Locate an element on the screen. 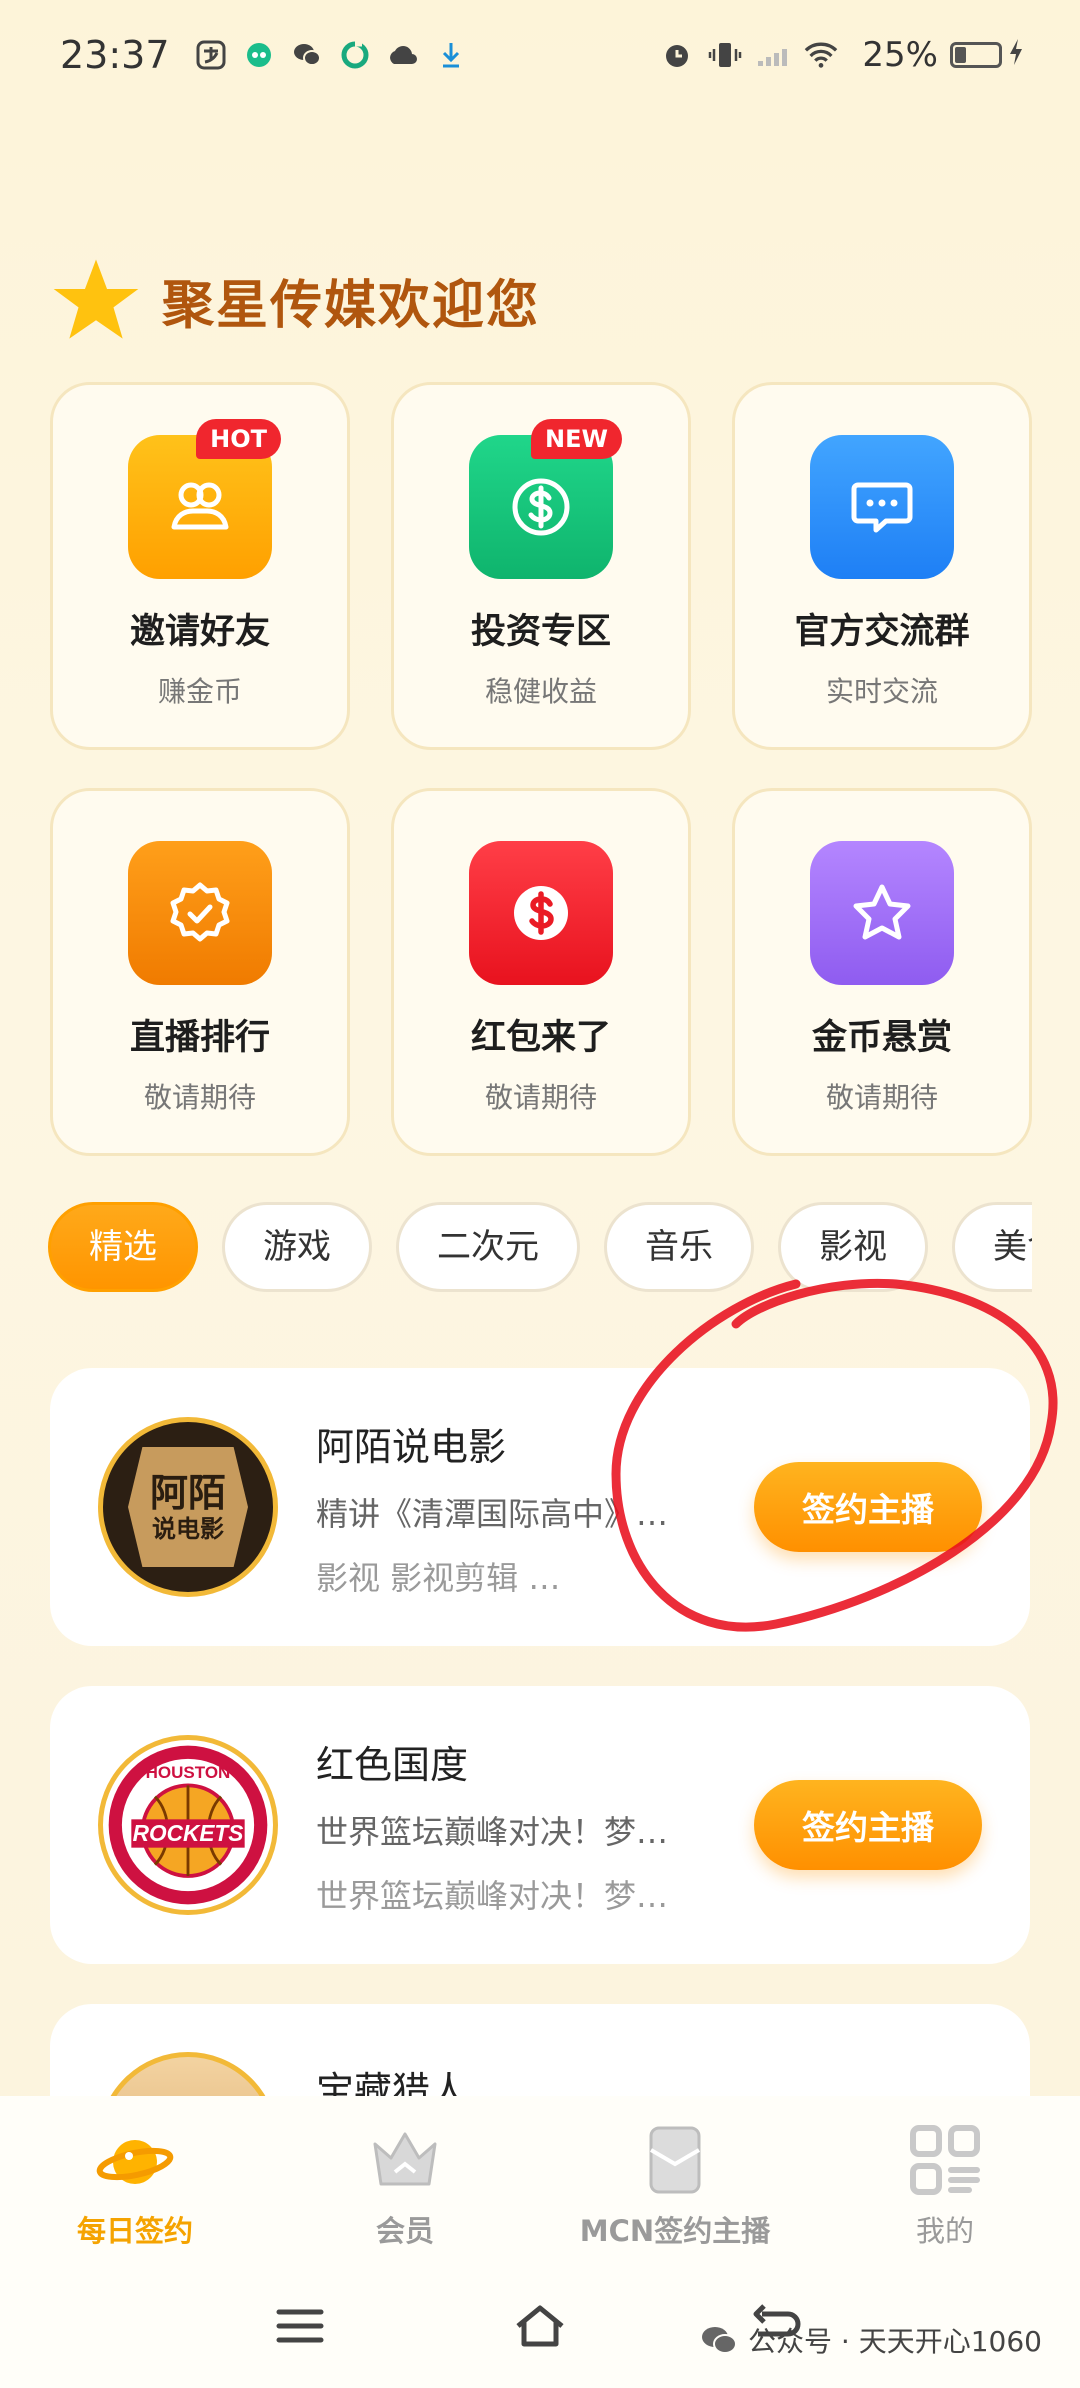 The image size is (1080, 2388). category-tabs: 精选 游戏 二次元 音乐 影视 美食 is located at coordinates (540, 1248).